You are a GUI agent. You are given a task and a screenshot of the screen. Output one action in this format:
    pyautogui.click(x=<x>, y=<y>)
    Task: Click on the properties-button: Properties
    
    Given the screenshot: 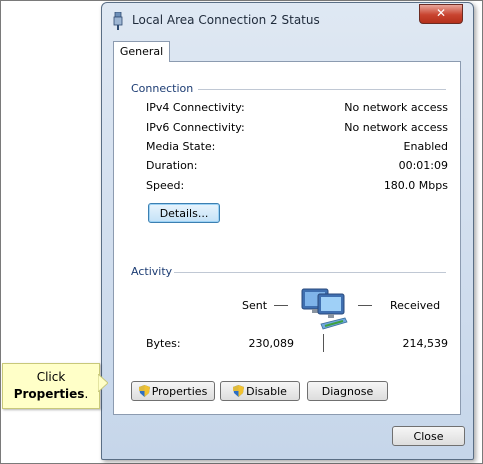 What is the action you would take?
    pyautogui.click(x=173, y=391)
    